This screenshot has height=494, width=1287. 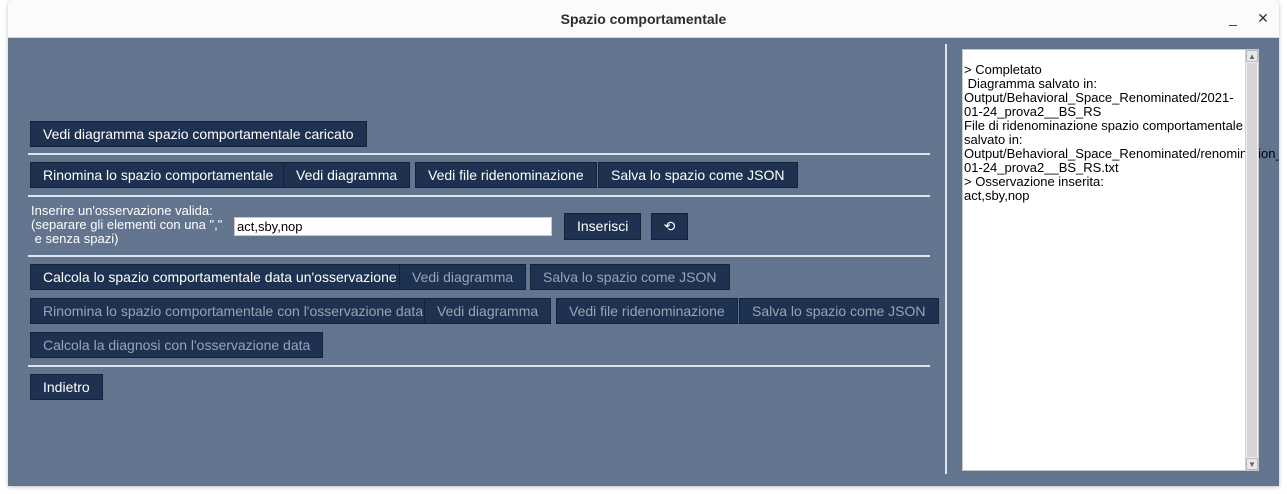 What do you see at coordinates (669, 226) in the screenshot?
I see `reset-icon: ⟲` at bounding box center [669, 226].